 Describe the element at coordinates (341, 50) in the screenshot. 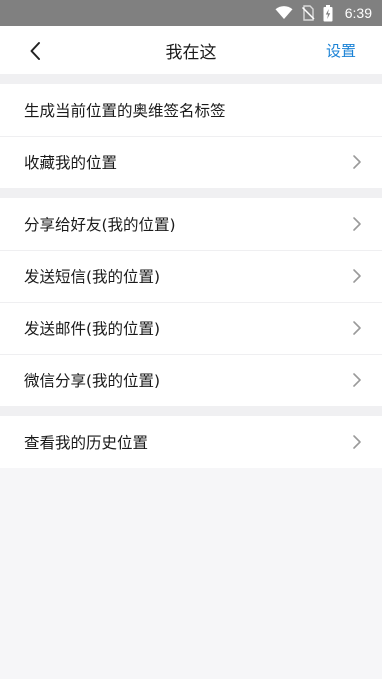

I see `settings-button: 设置` at that location.